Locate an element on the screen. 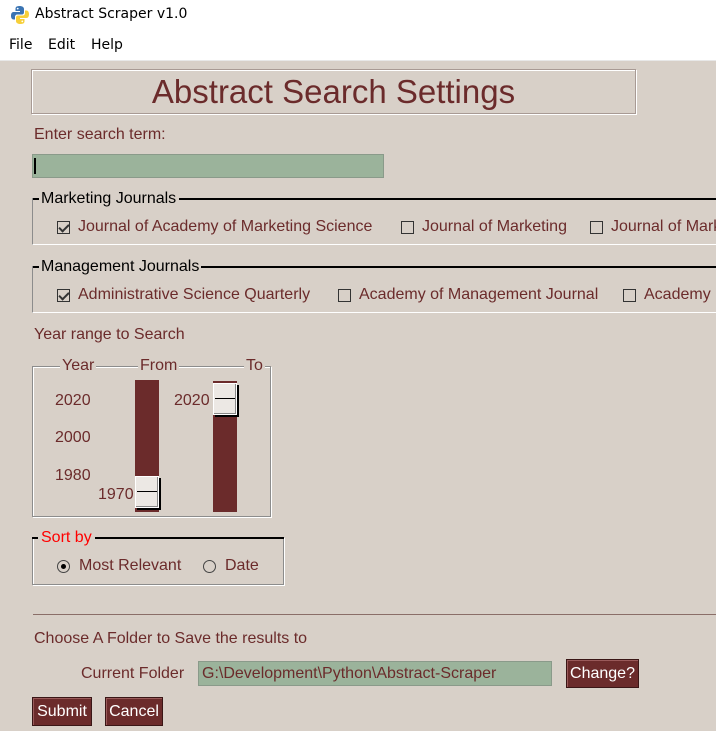  checkbox-label: Academy of Management Journal is located at coordinates (479, 294).